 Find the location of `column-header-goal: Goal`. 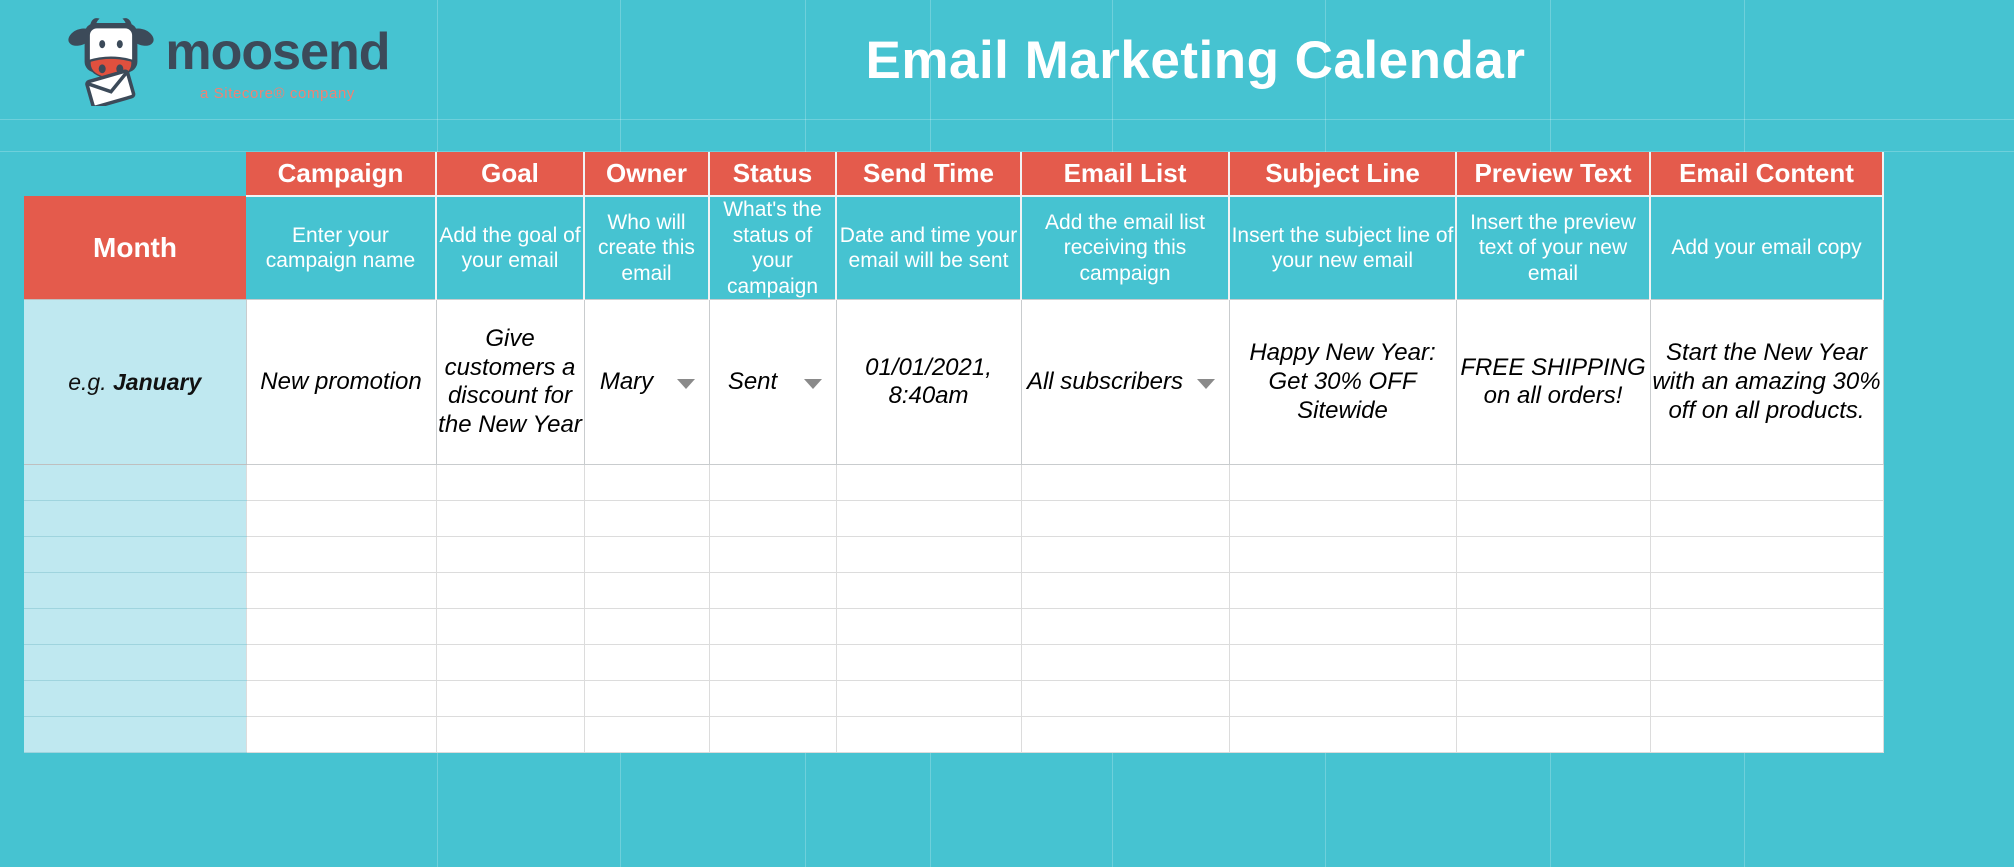

column-header-goal: Goal is located at coordinates (510, 174).